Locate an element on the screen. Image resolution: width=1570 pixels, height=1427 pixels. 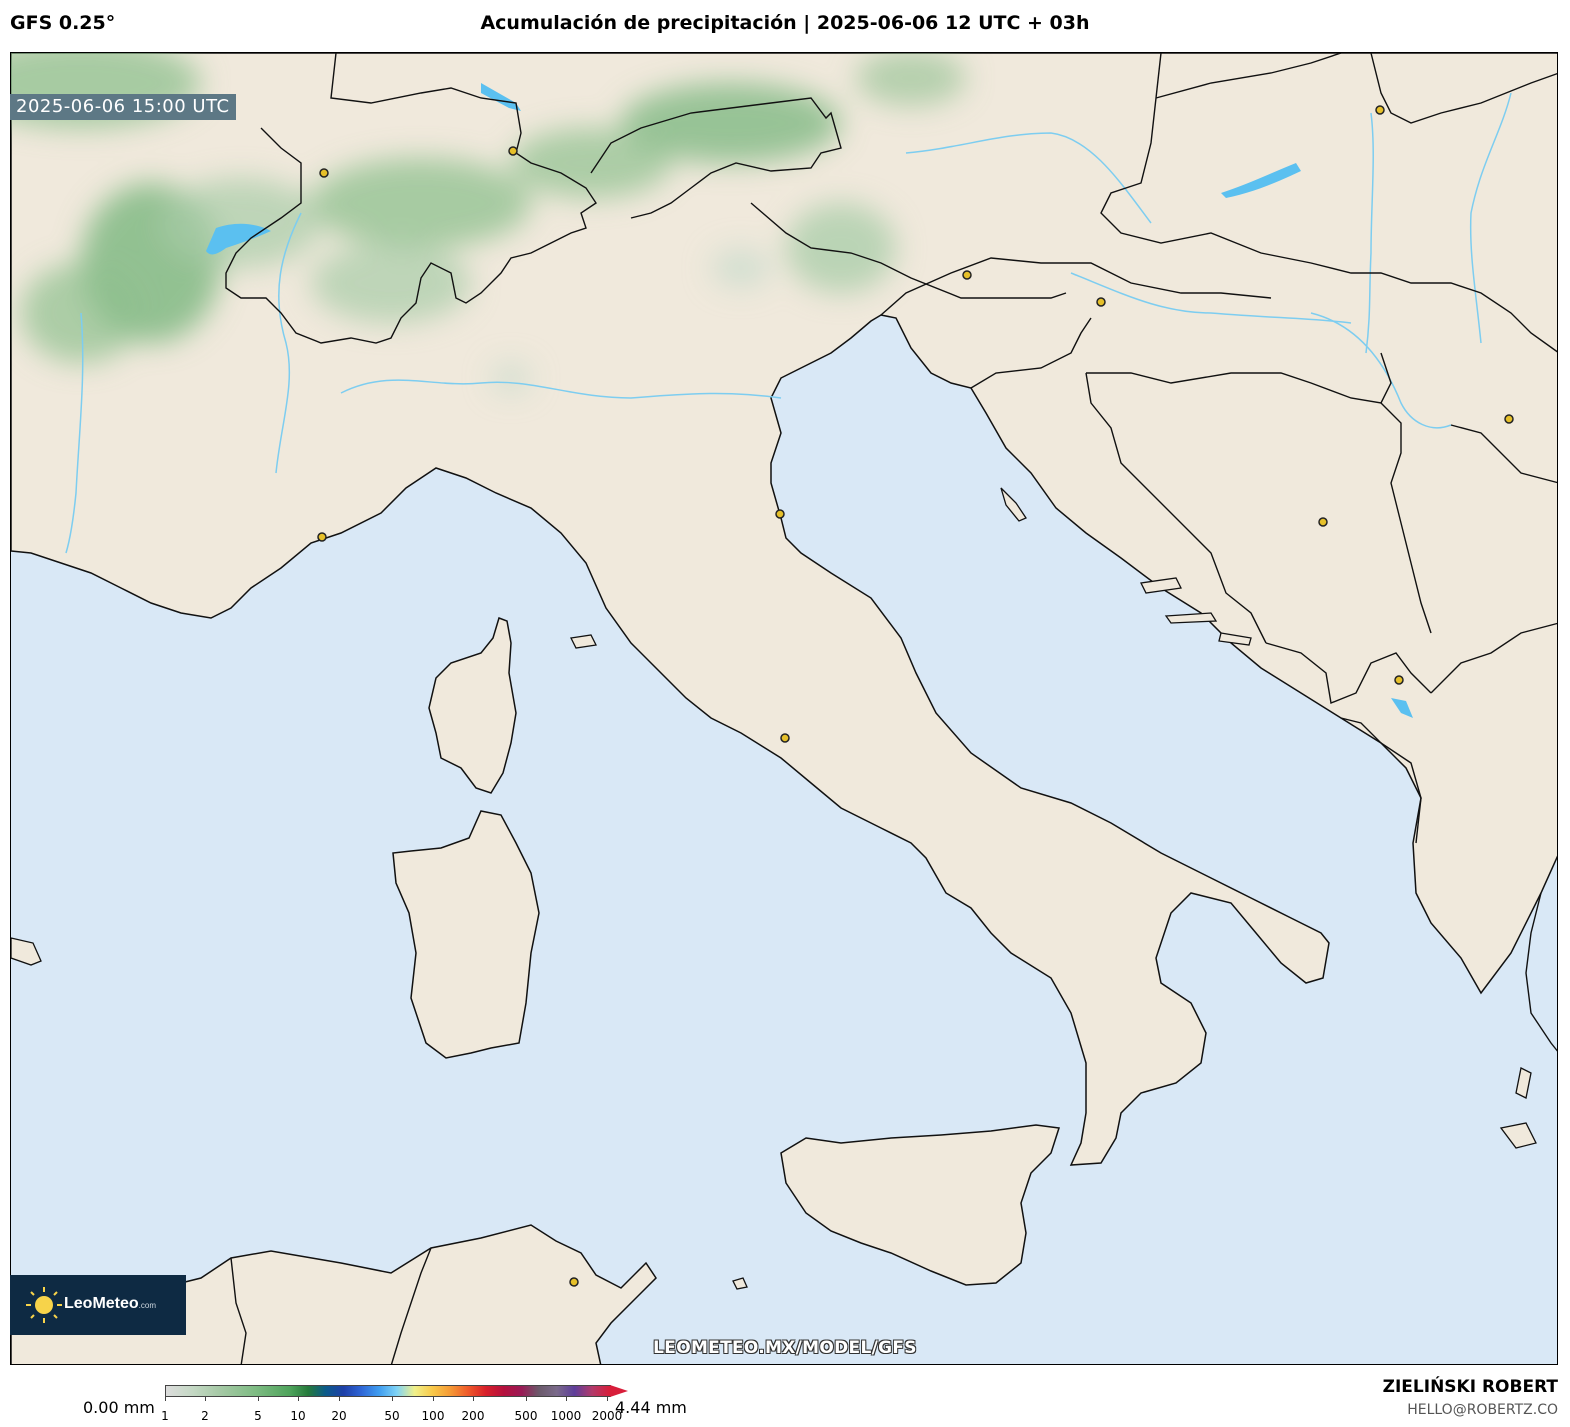
logo-suffix: .com is located at coordinates (147, 1305).